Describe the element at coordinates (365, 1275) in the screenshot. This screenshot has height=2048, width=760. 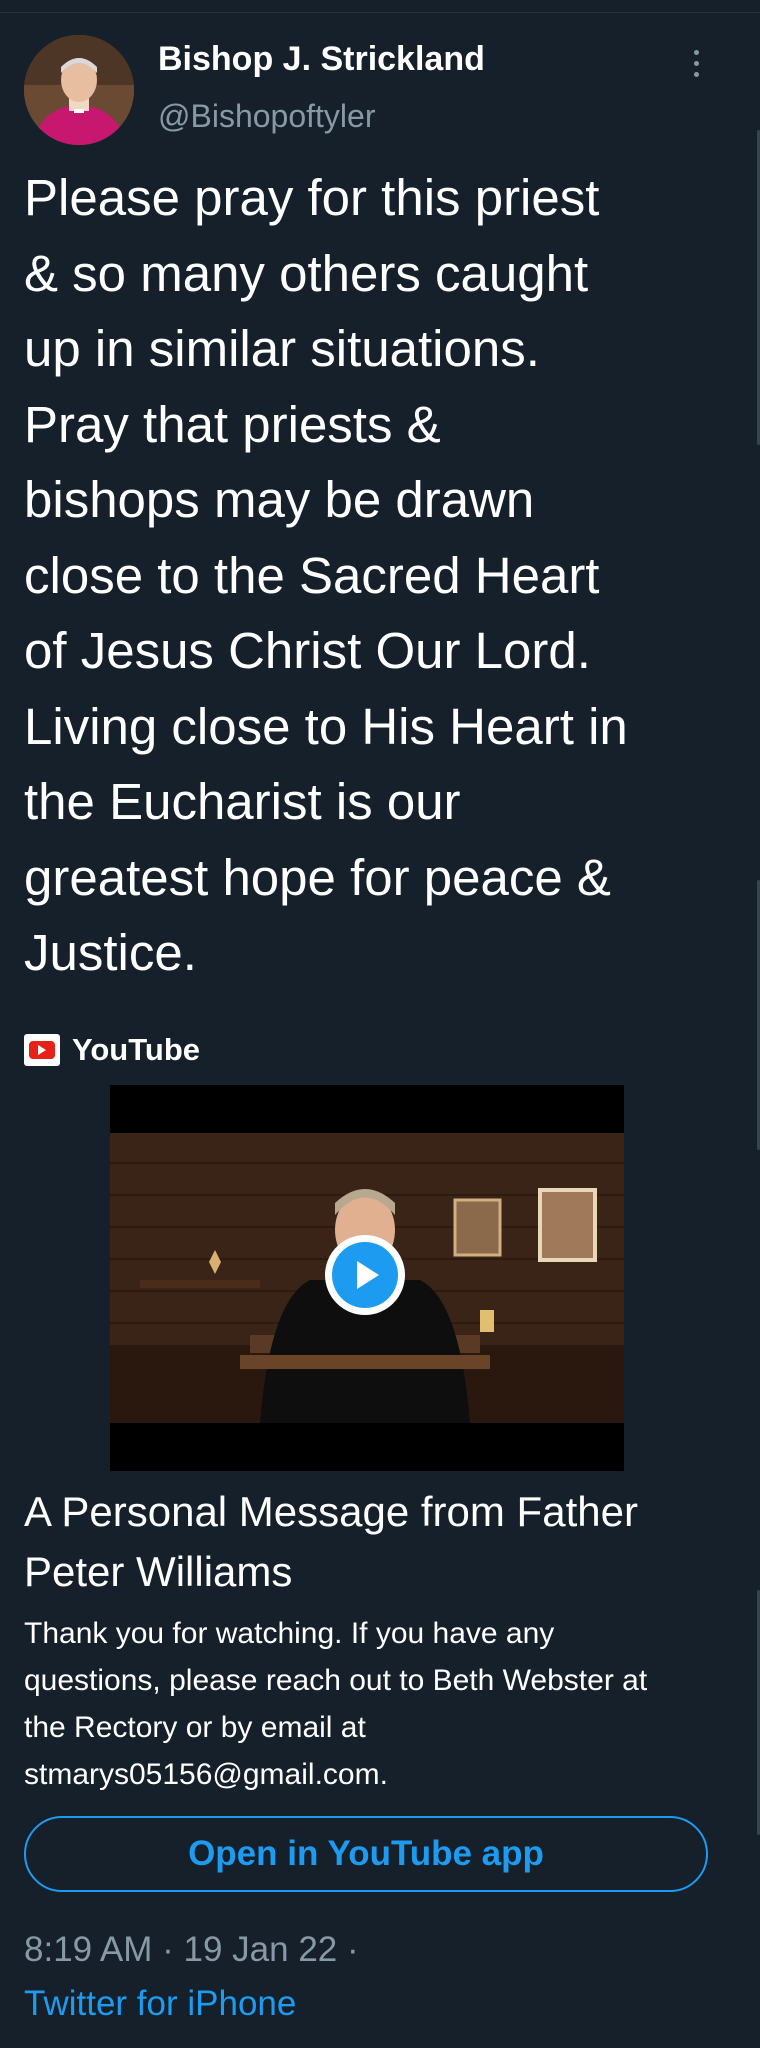
I see `play-icon` at that location.